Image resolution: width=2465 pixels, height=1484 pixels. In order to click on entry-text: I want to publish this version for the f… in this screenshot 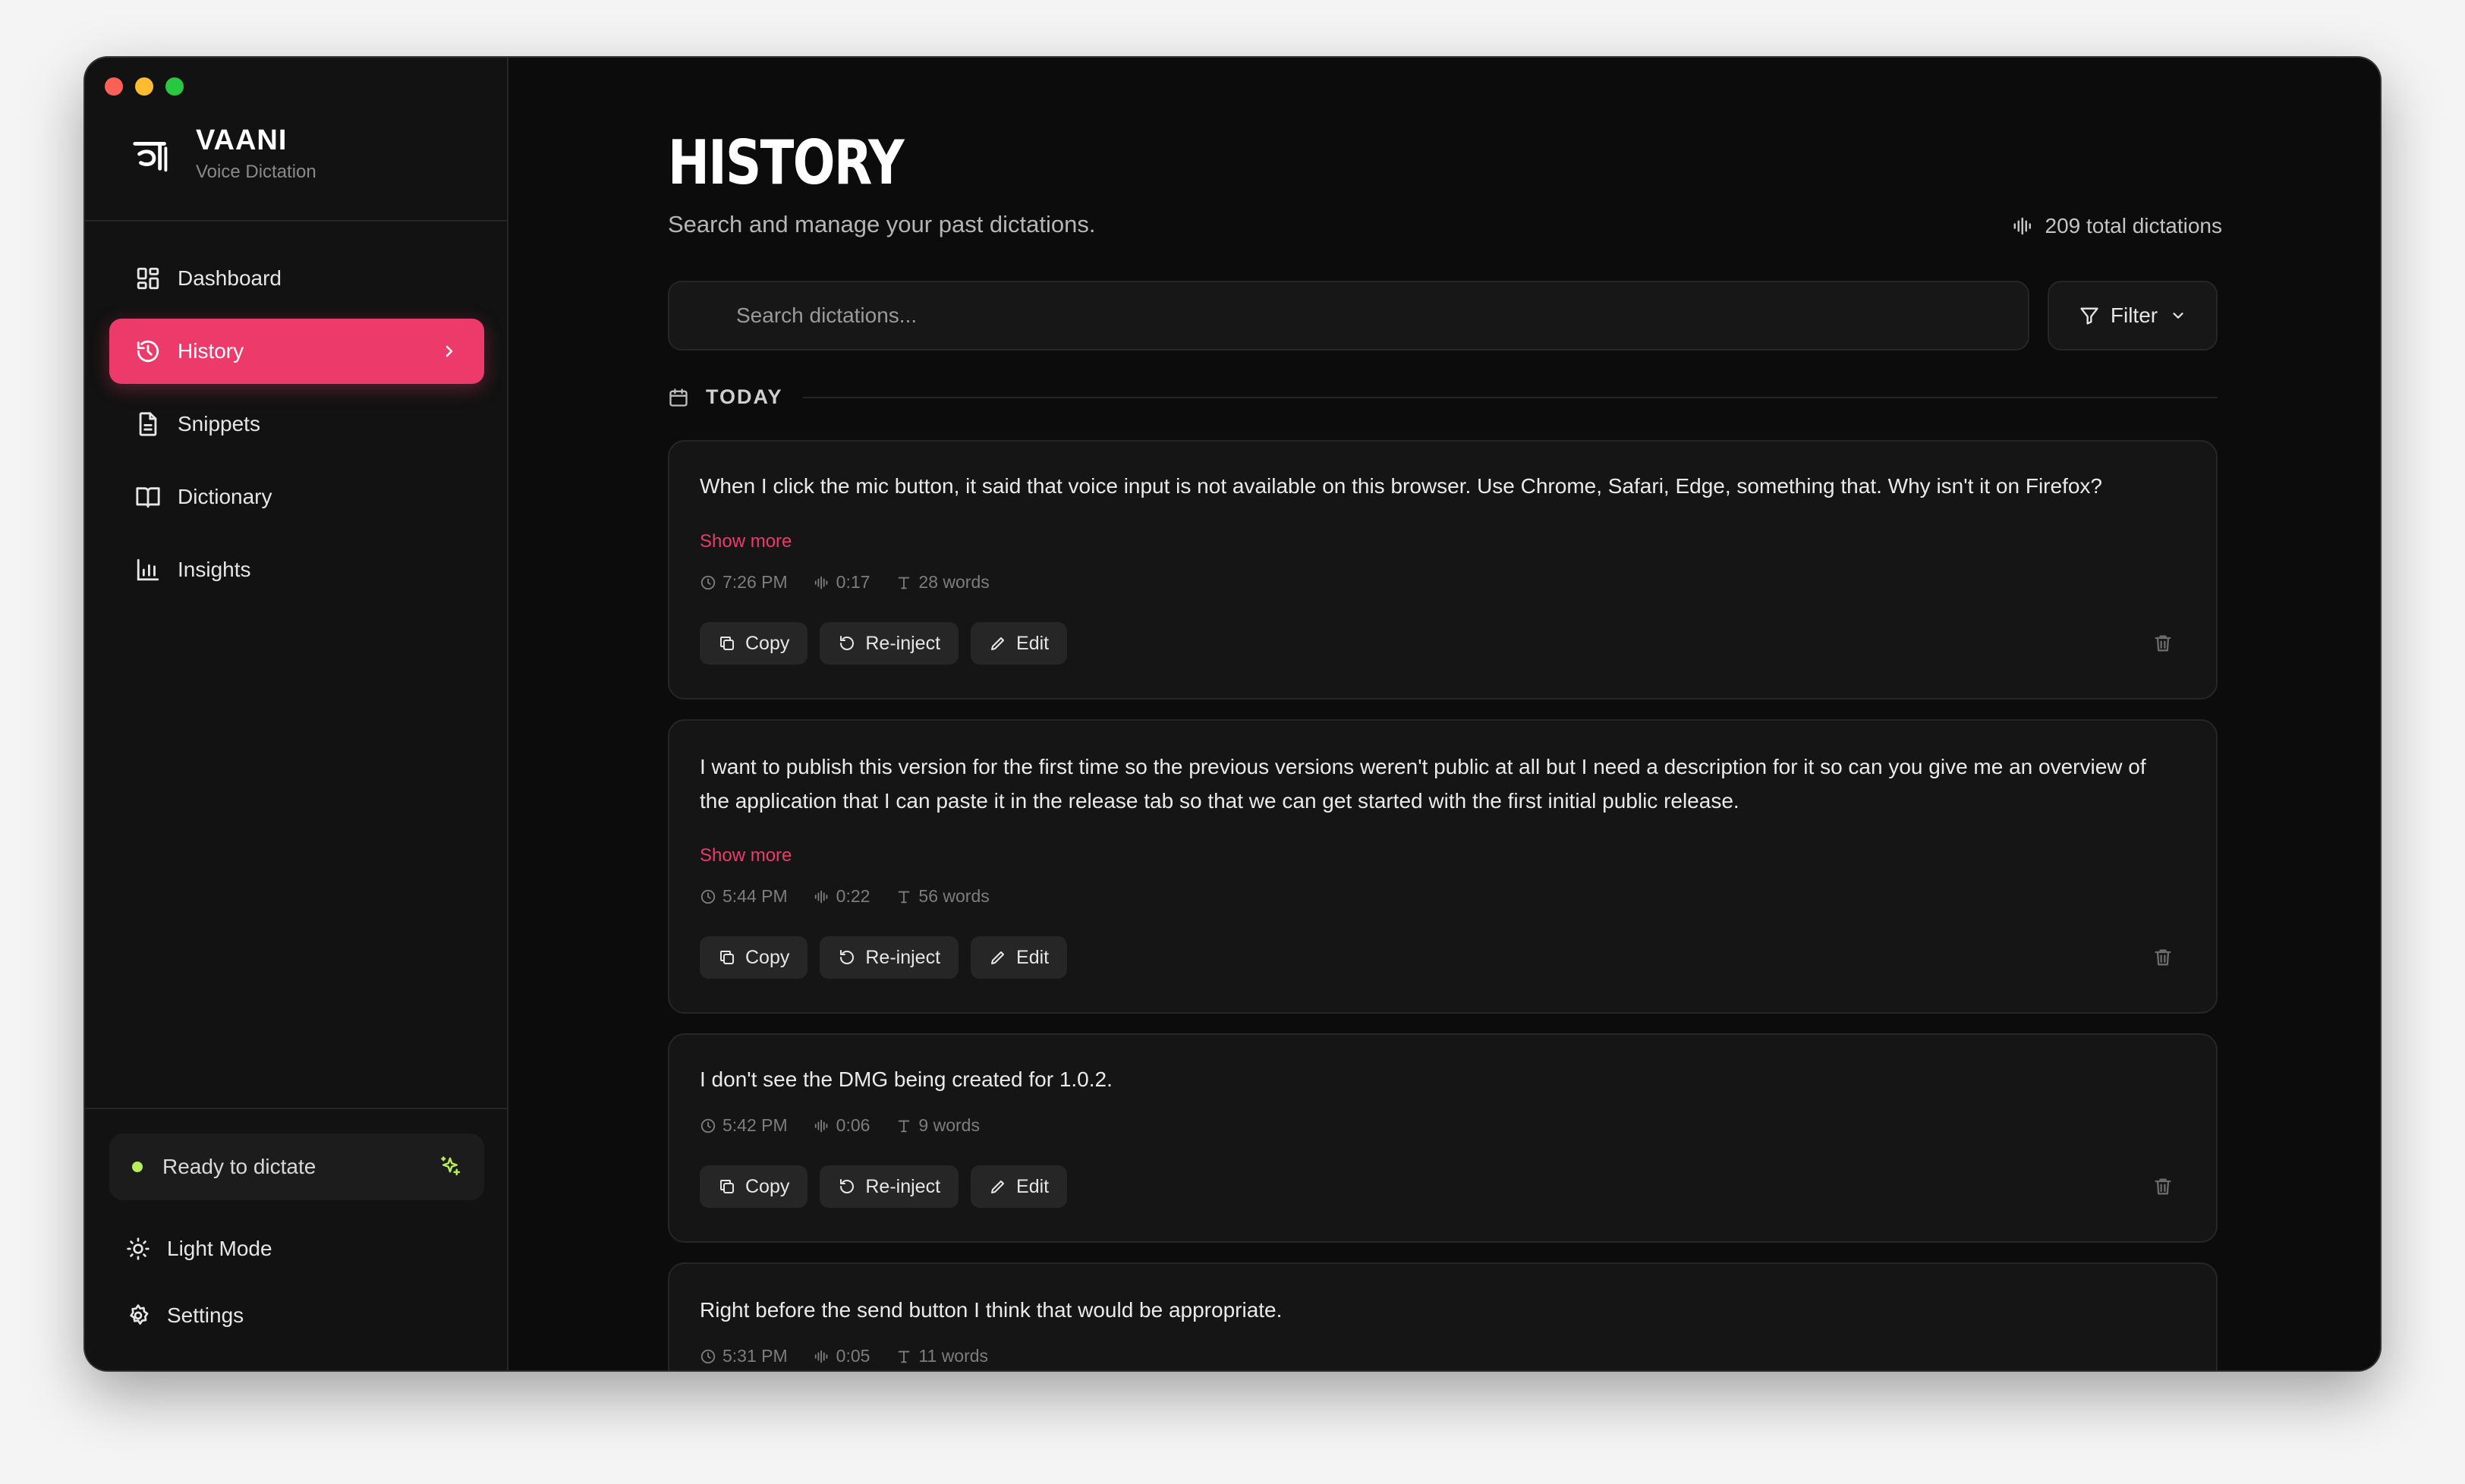, I will do `click(1423, 784)`.